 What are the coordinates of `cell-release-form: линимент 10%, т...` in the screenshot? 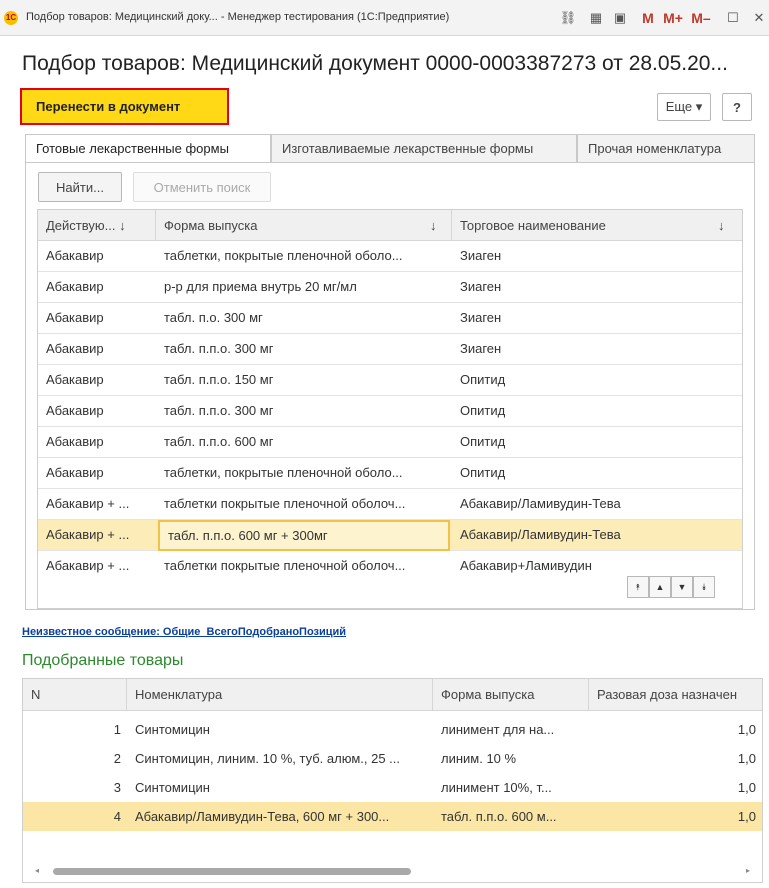 It's located at (496, 787).